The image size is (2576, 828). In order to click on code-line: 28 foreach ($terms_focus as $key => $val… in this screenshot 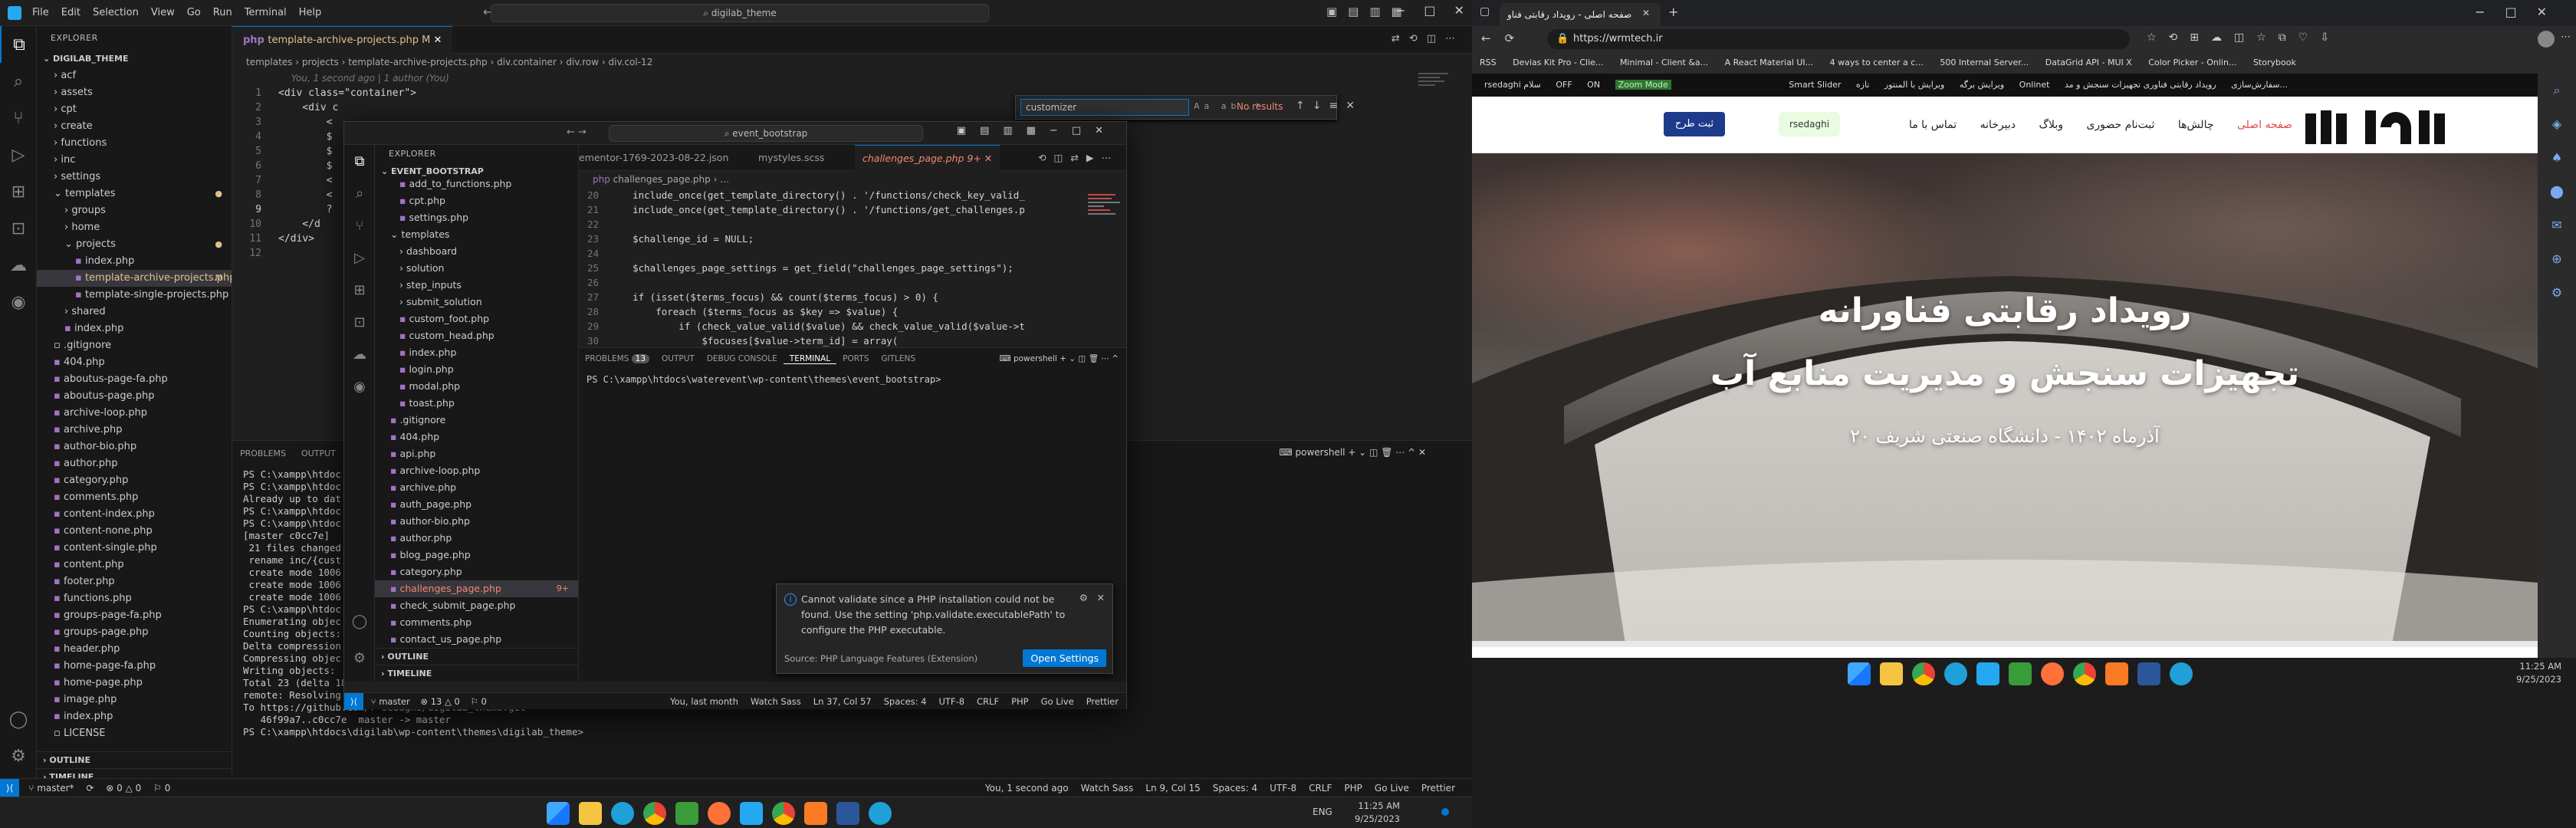, I will do `click(832, 311)`.